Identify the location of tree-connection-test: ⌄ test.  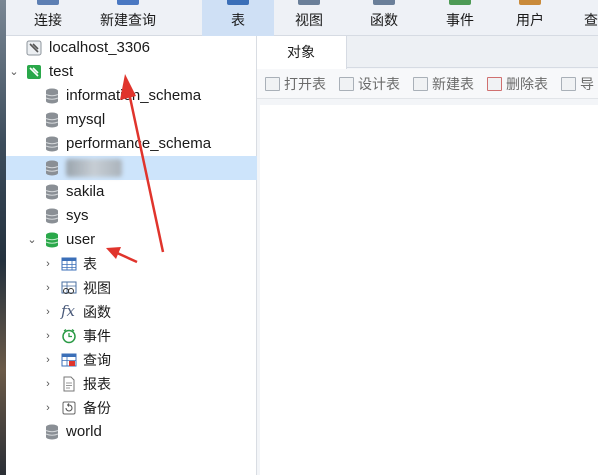
(131, 72).